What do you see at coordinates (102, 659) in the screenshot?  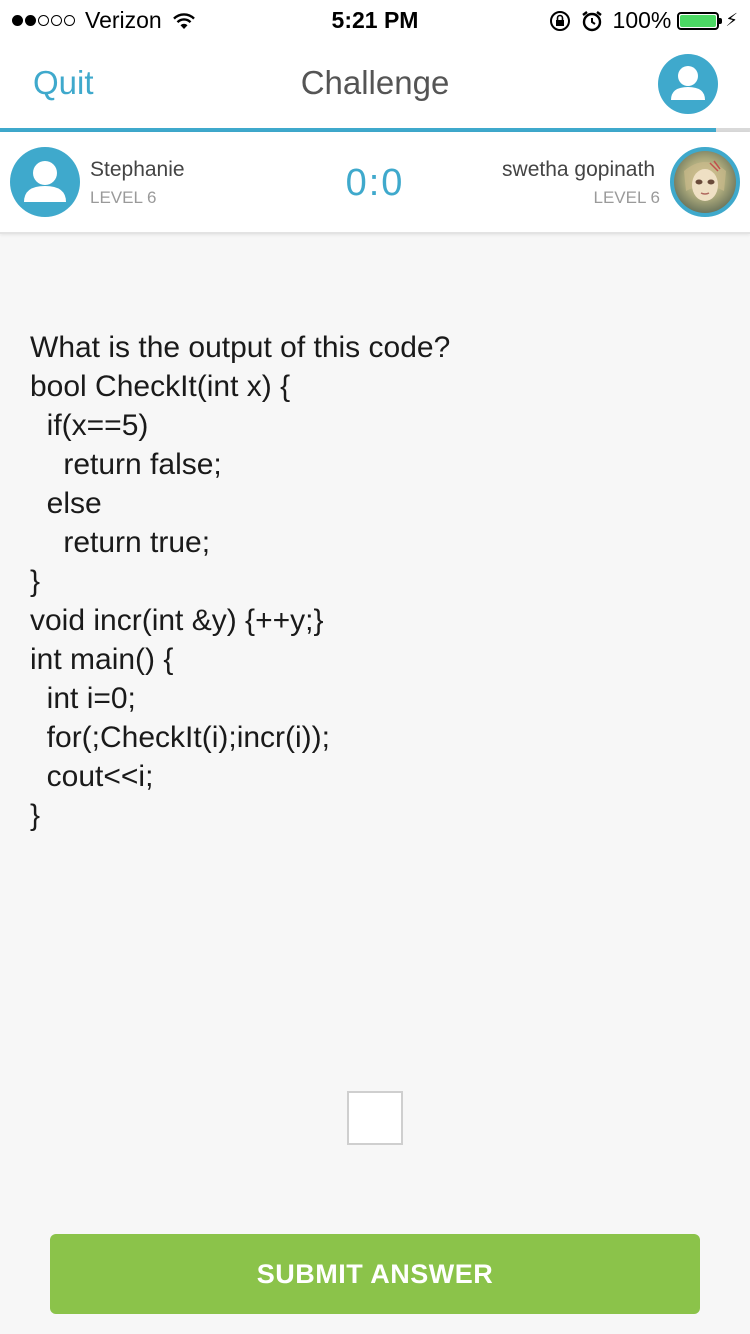 I see `code-line: int main() {` at bounding box center [102, 659].